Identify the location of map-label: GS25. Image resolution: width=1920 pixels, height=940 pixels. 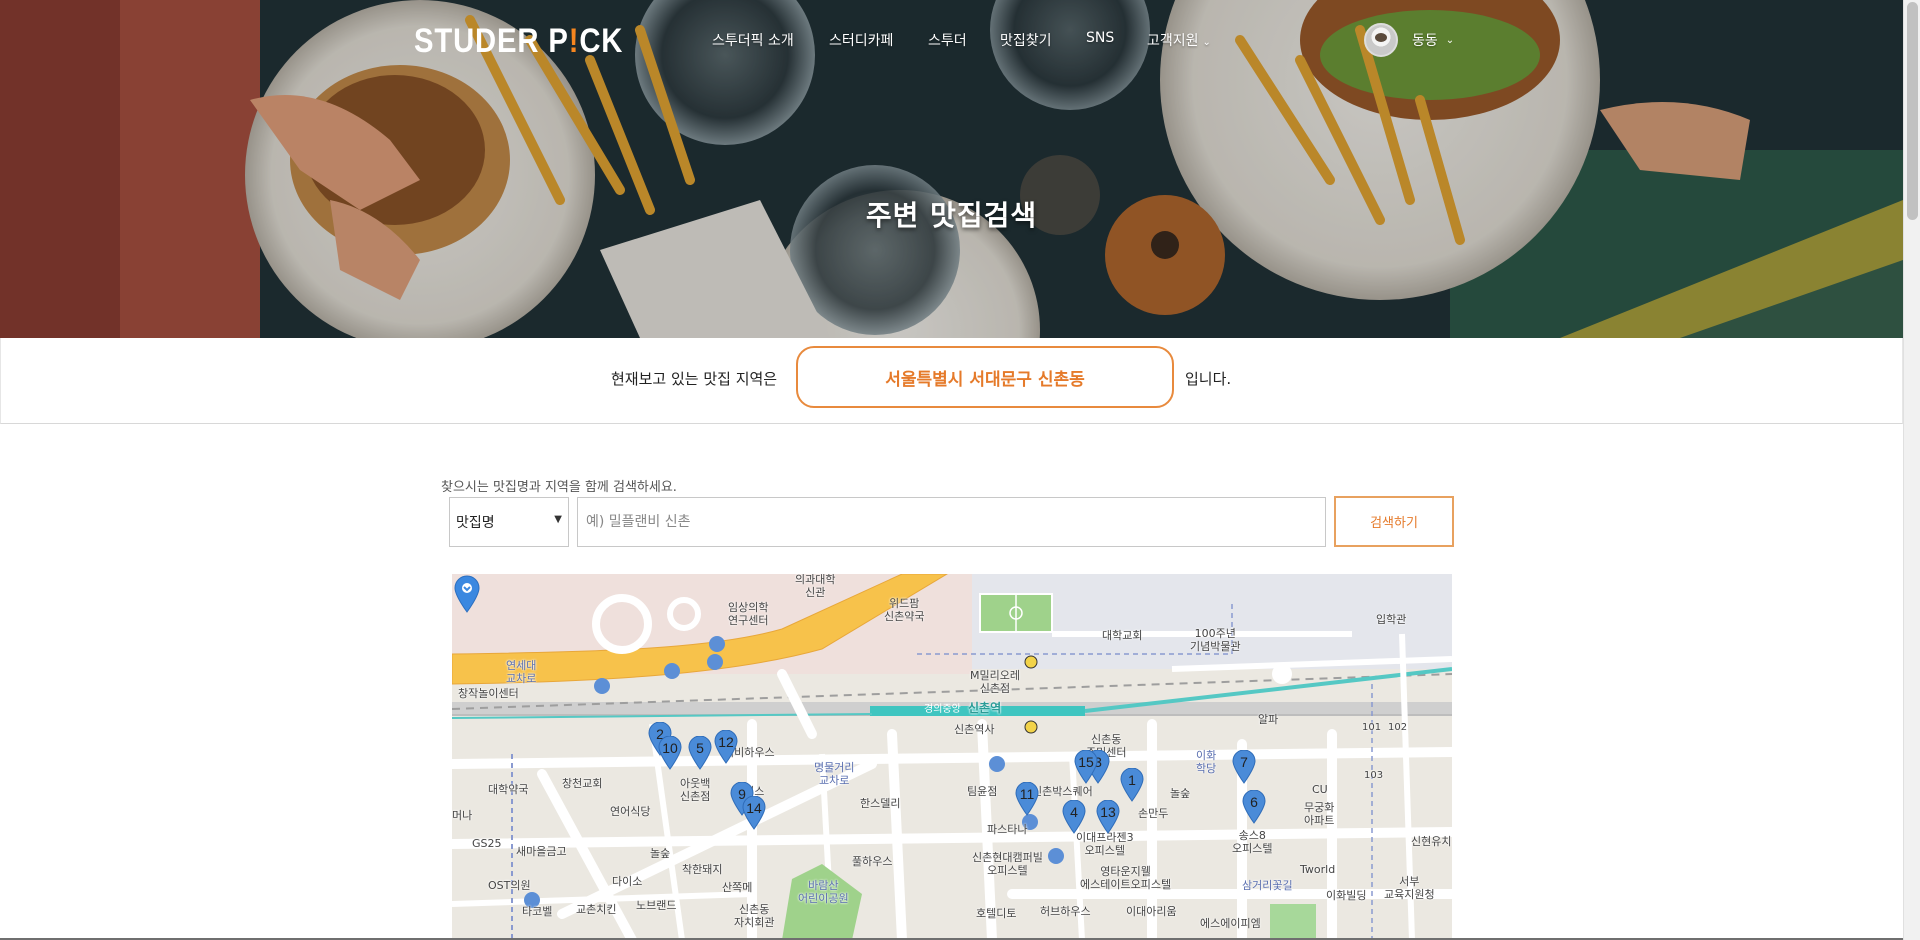
(487, 843).